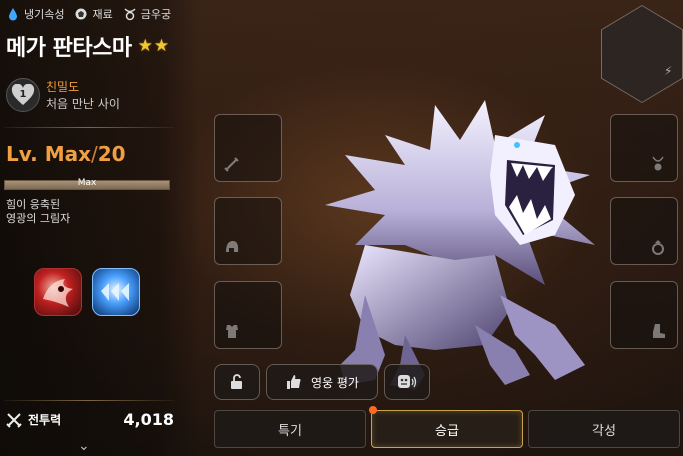 This screenshot has height=456, width=683. I want to click on affinity-level: 1, so click(23, 94).